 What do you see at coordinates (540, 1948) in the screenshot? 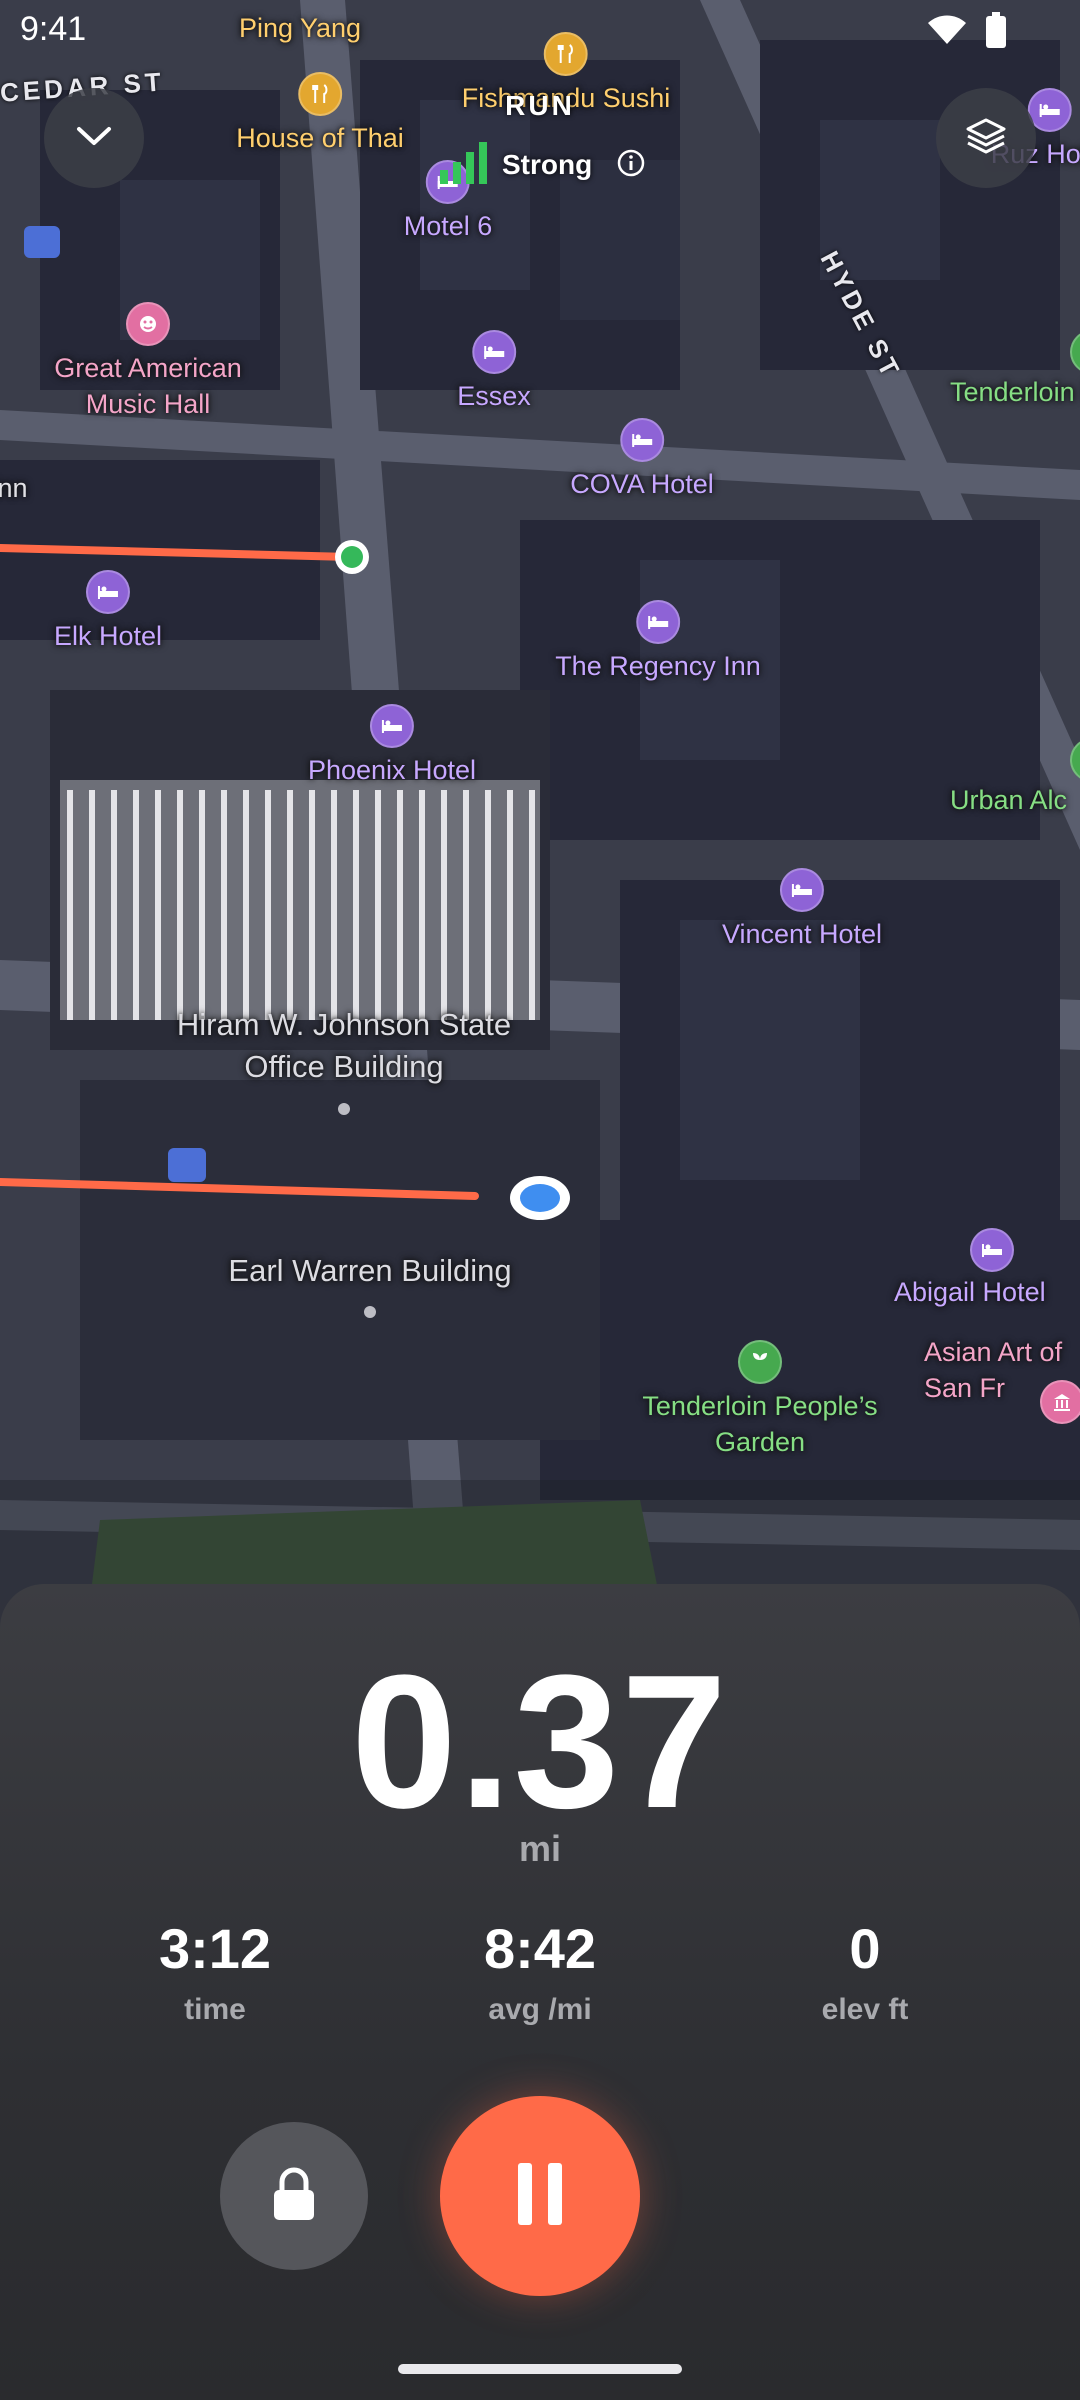
I see `pace-value: 8:42` at bounding box center [540, 1948].